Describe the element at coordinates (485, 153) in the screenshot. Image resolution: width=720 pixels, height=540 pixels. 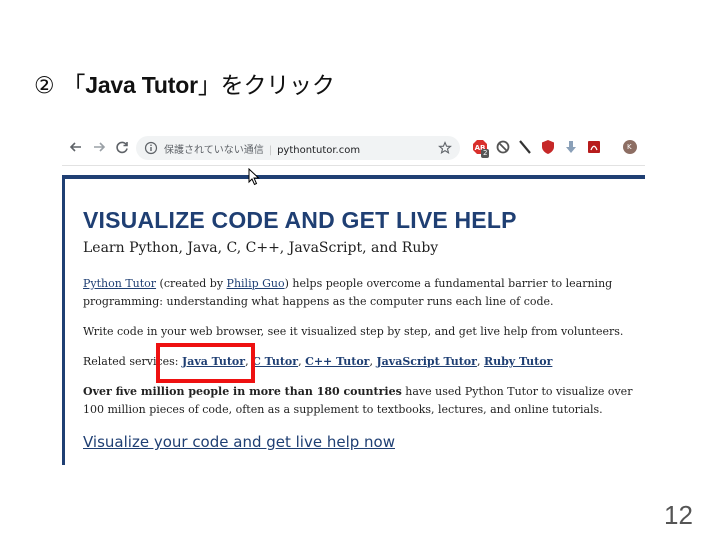
I see `extension-badge: 2` at that location.